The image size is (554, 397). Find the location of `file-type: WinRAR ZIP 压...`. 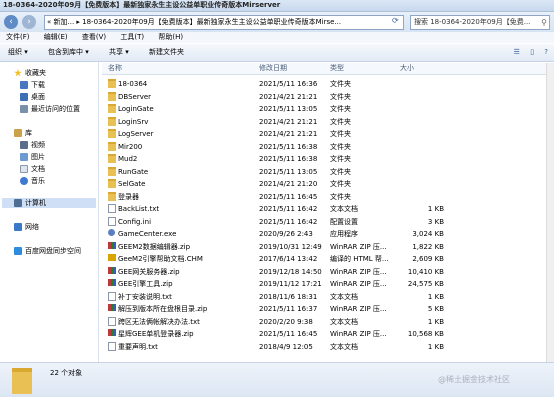

file-type: WinRAR ZIP 压... is located at coordinates (358, 309).